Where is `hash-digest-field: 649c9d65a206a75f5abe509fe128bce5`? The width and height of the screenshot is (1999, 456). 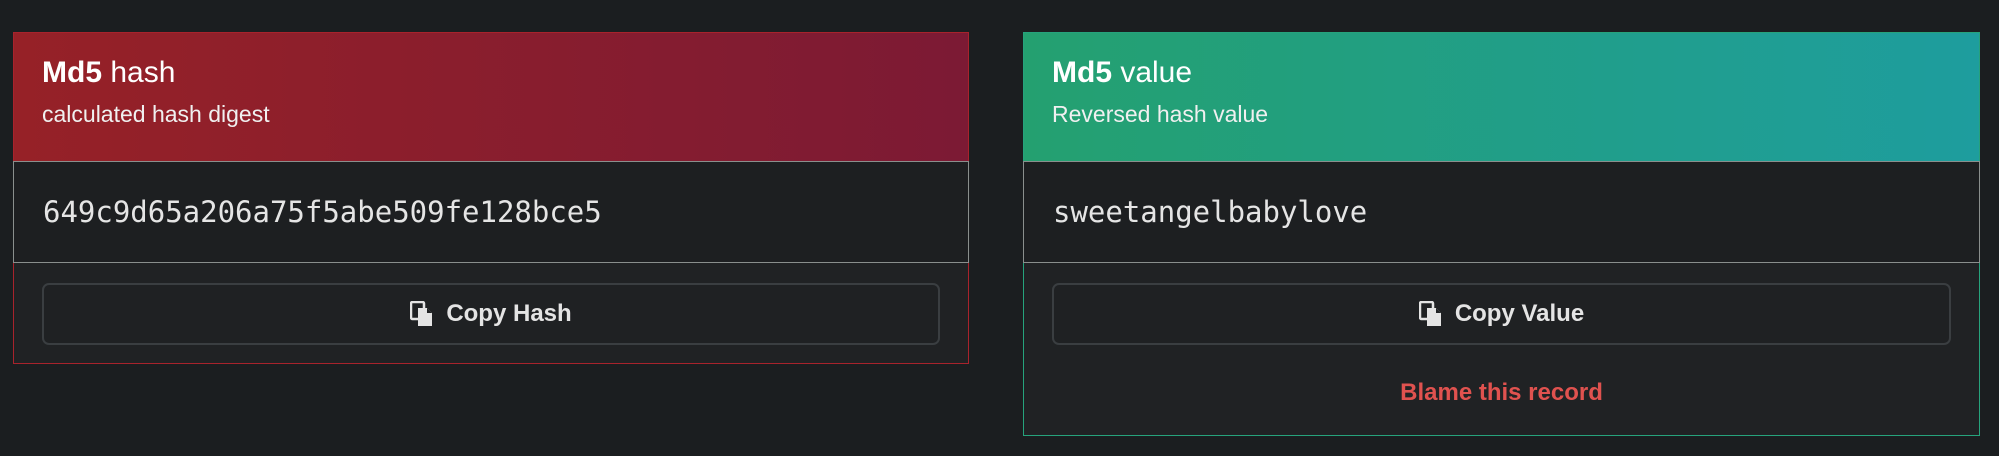 hash-digest-field: 649c9d65a206a75f5abe509fe128bce5 is located at coordinates (491, 212).